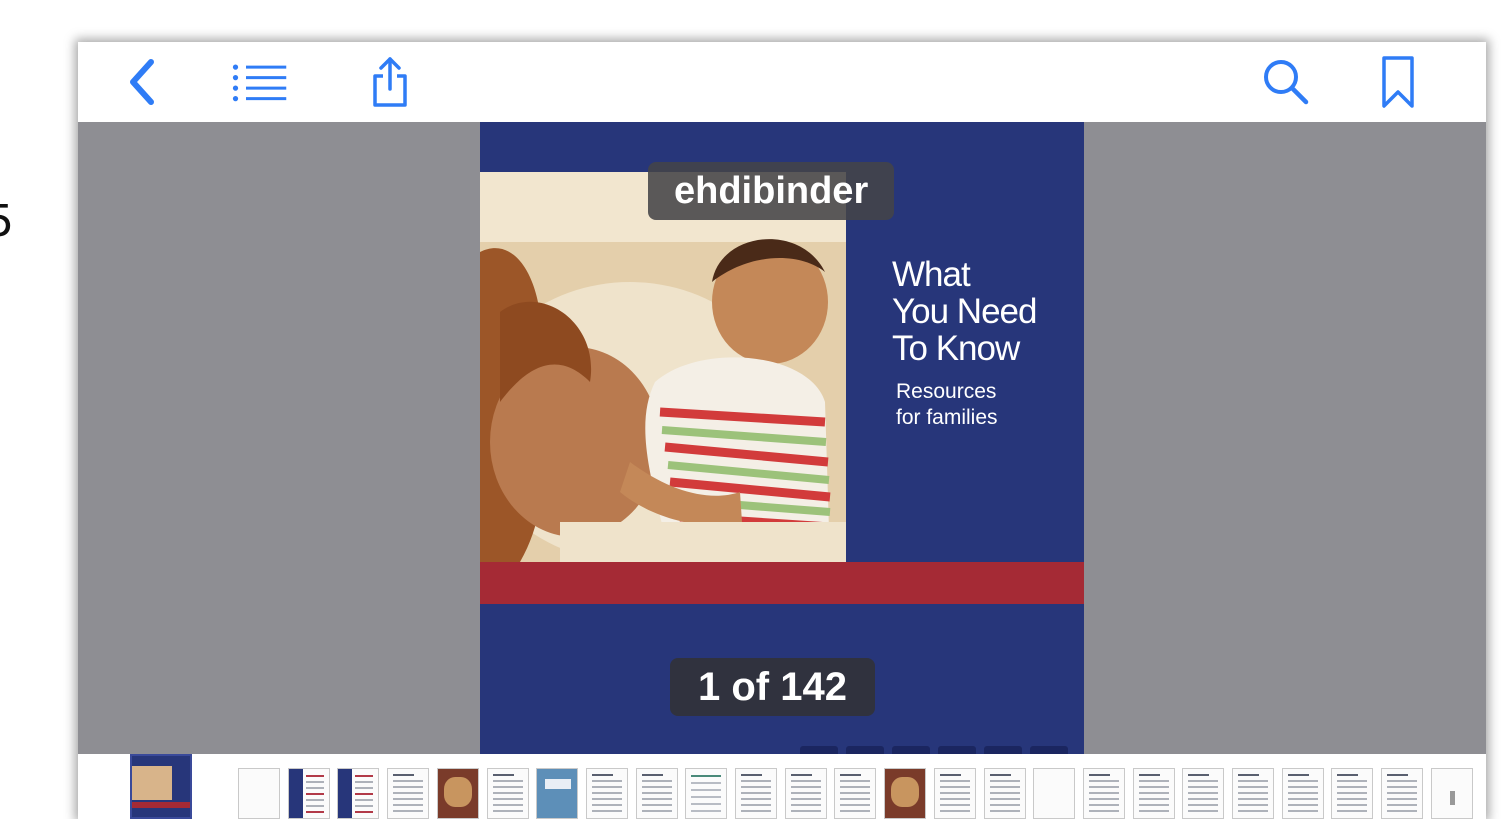  I want to click on share-button, so click(390, 82).